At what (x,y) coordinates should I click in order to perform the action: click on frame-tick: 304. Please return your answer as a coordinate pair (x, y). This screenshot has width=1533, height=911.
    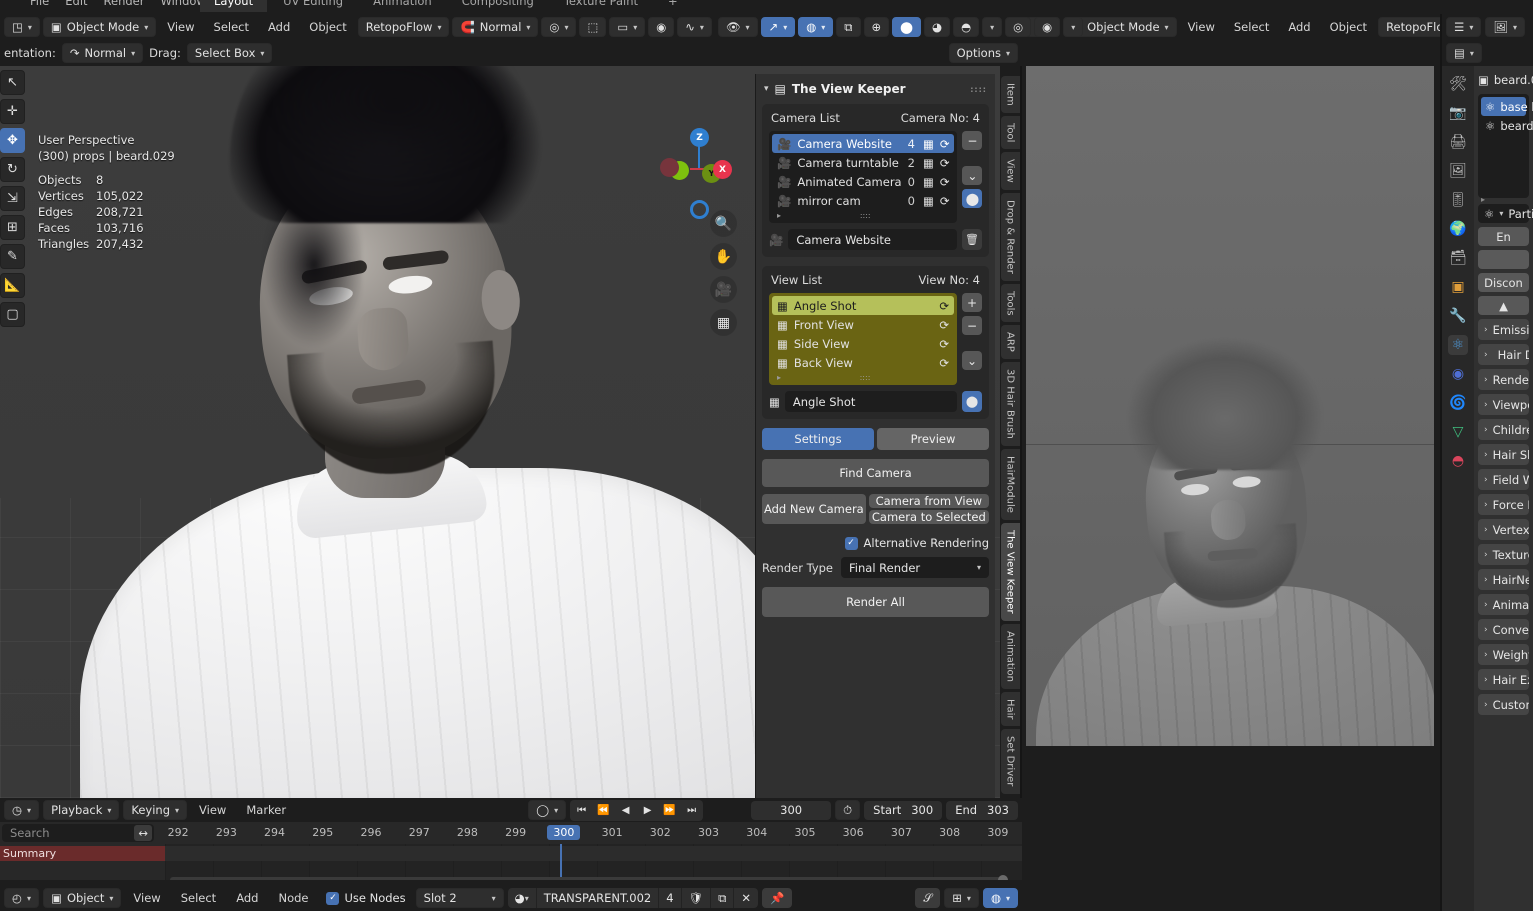
    Looking at the image, I should click on (757, 833).